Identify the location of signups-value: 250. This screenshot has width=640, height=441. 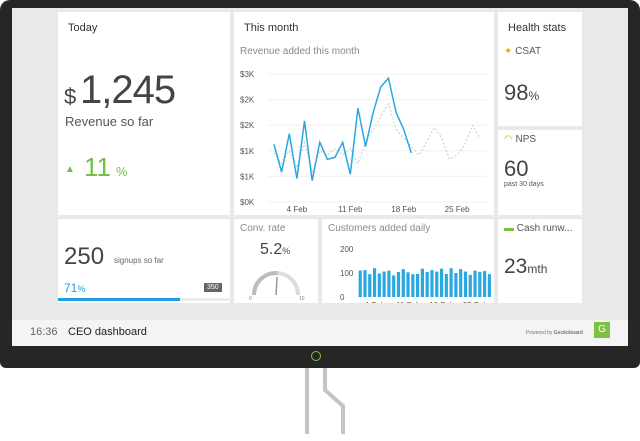
(84, 256).